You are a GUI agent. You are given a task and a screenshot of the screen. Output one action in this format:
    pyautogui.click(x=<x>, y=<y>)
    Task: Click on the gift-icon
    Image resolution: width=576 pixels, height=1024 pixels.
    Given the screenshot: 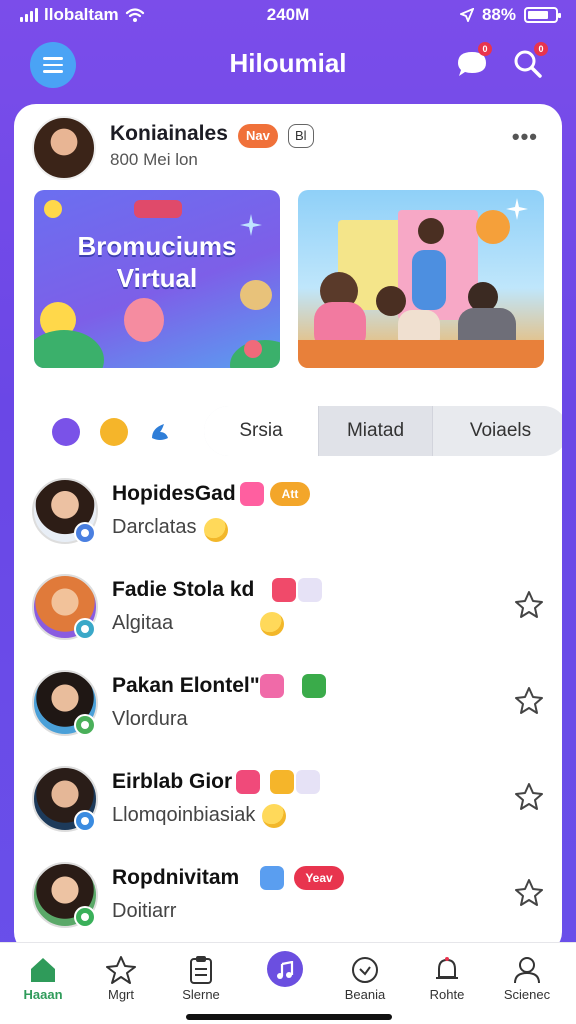 What is the action you would take?
    pyautogui.click(x=272, y=686)
    